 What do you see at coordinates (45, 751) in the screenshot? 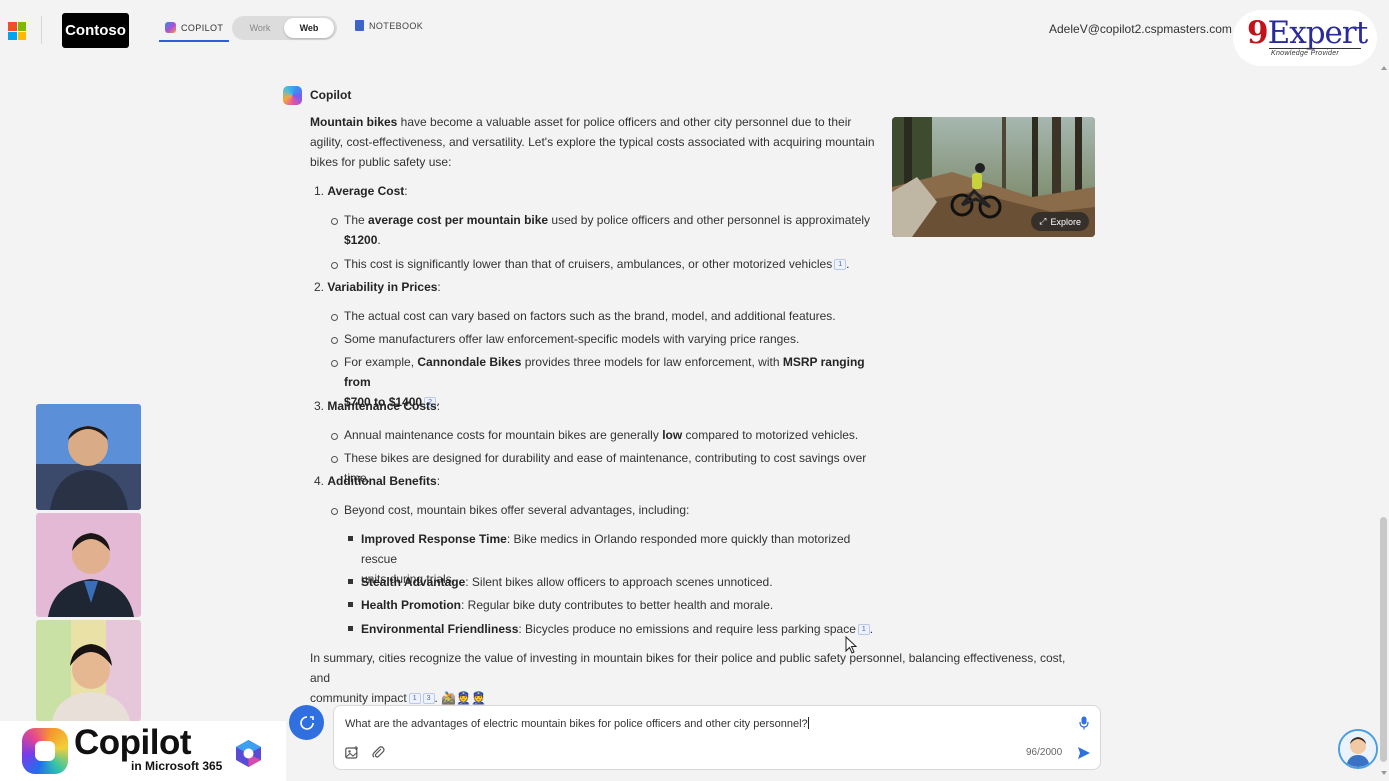
I see `copilot-logo-icon` at bounding box center [45, 751].